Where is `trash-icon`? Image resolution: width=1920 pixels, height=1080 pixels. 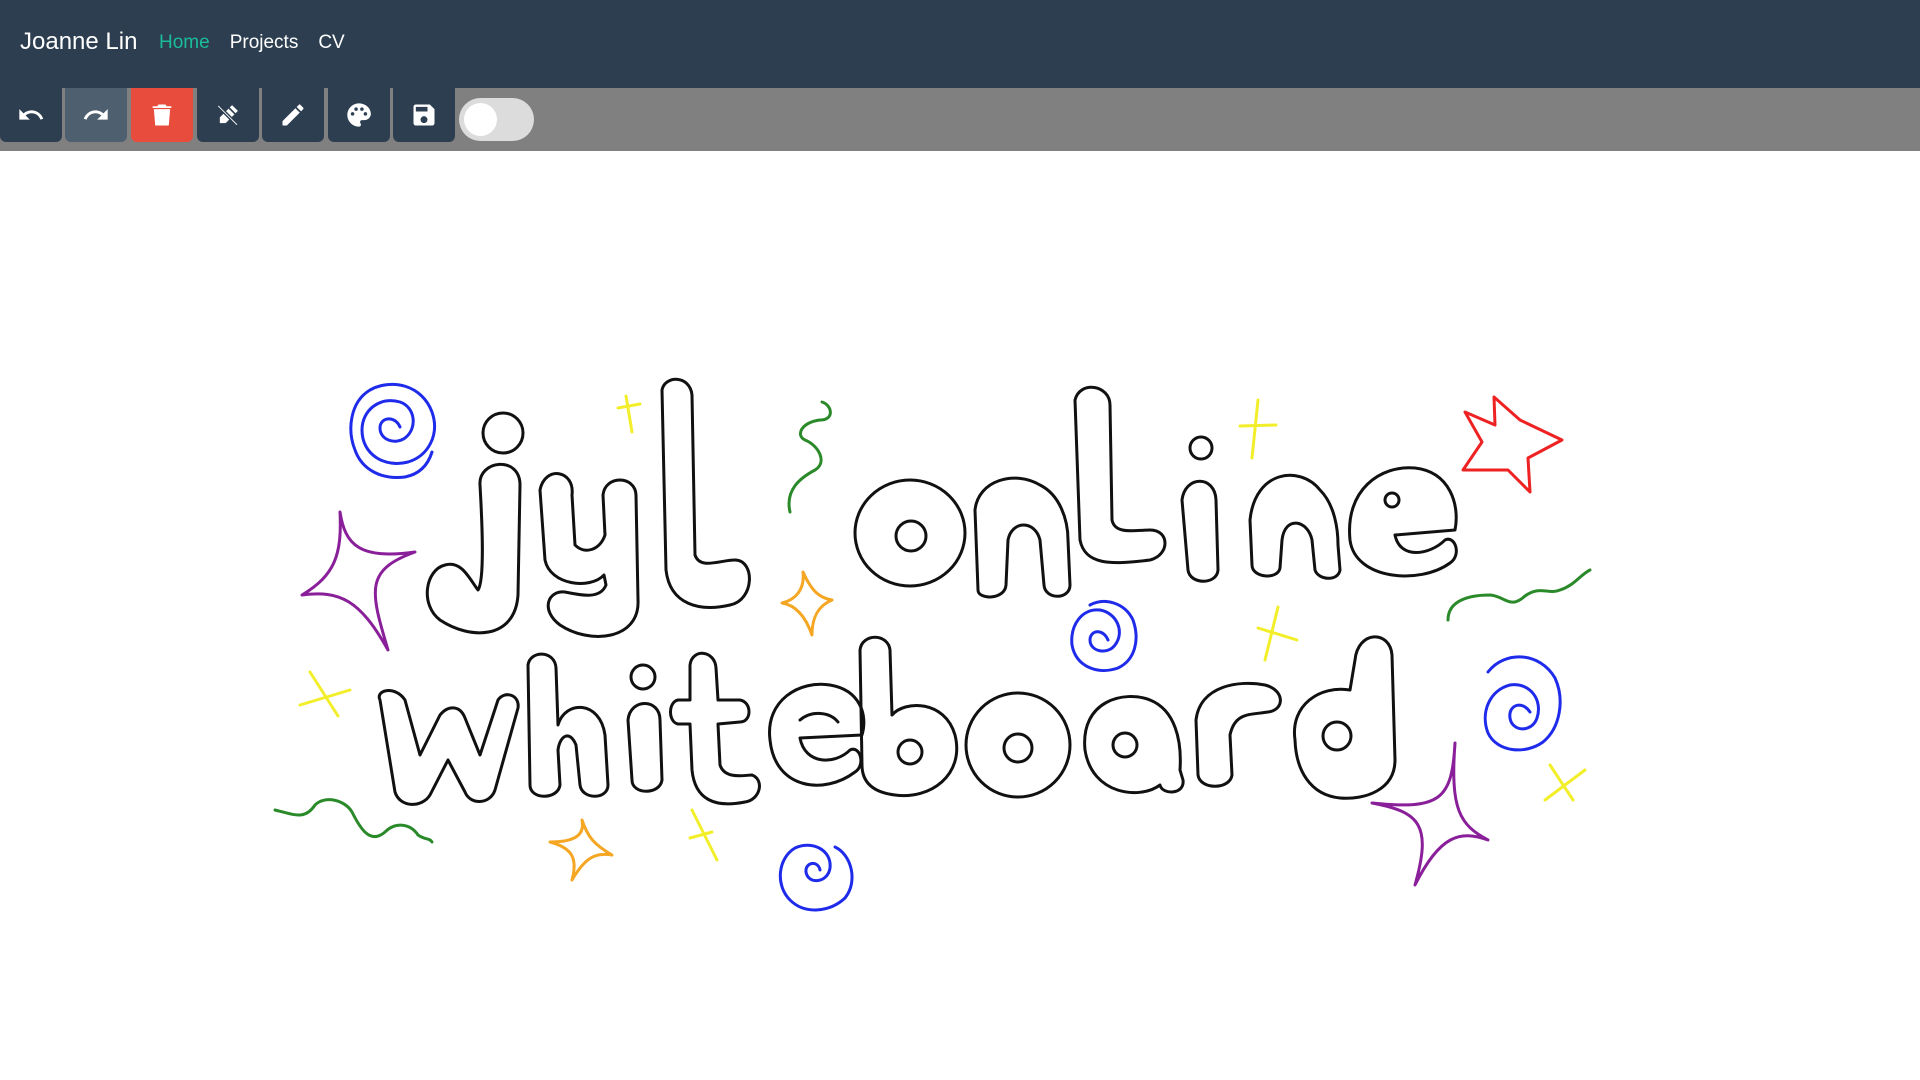 trash-icon is located at coordinates (162, 115).